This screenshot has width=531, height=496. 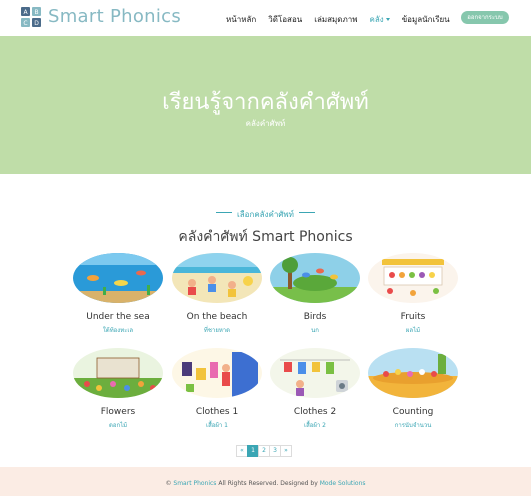 I want to click on chevron-down-icon, so click(x=387, y=19).